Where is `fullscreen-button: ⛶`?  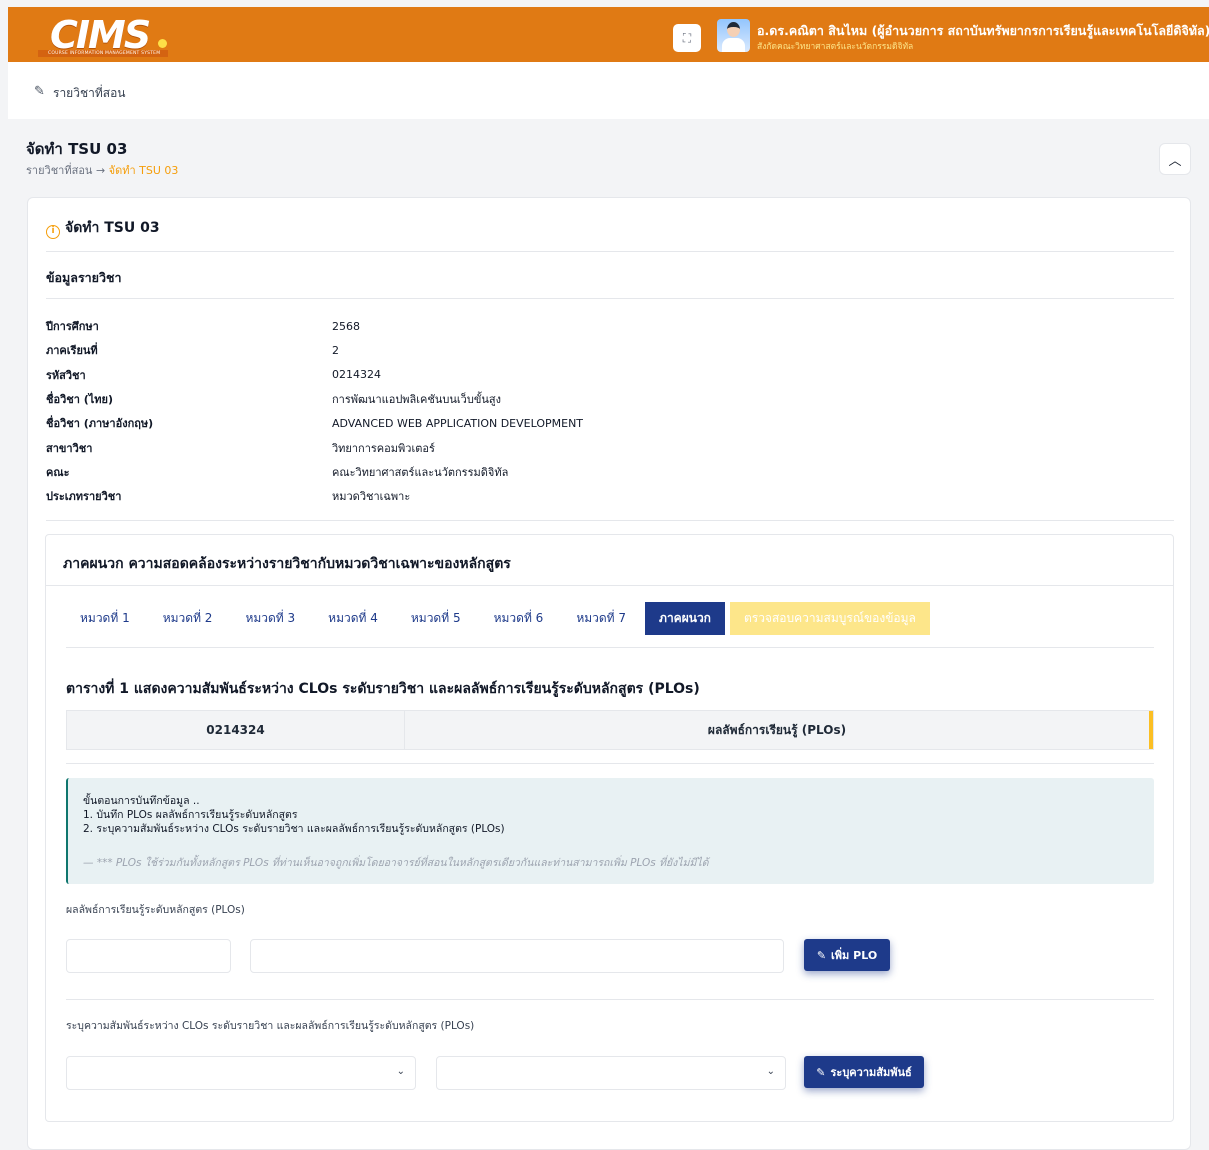
fullscreen-button: ⛶ is located at coordinates (687, 38).